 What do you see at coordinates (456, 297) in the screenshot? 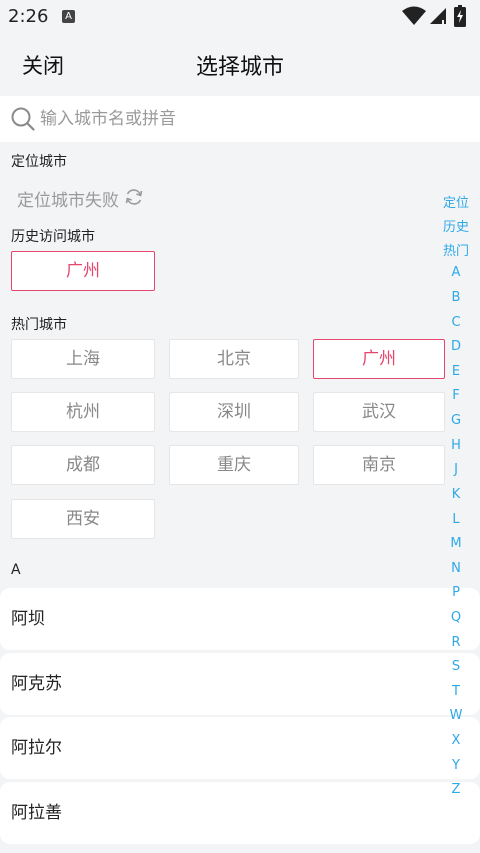
I see `index-item-b: B` at bounding box center [456, 297].